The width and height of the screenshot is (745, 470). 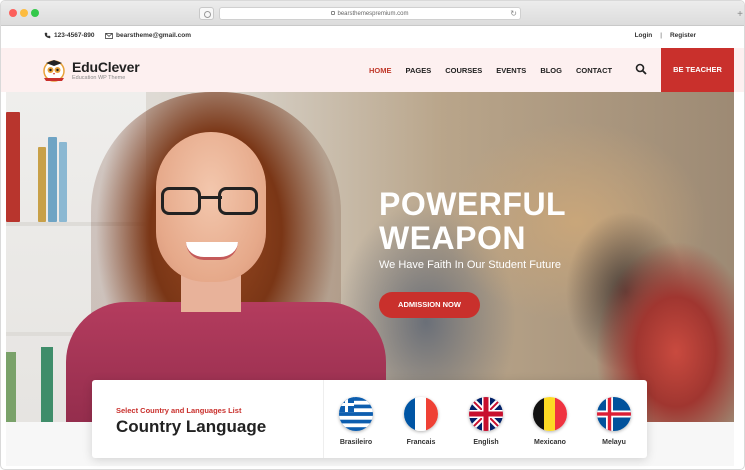 I want to click on hero-title-line2: WEAPON, so click(x=452, y=238).